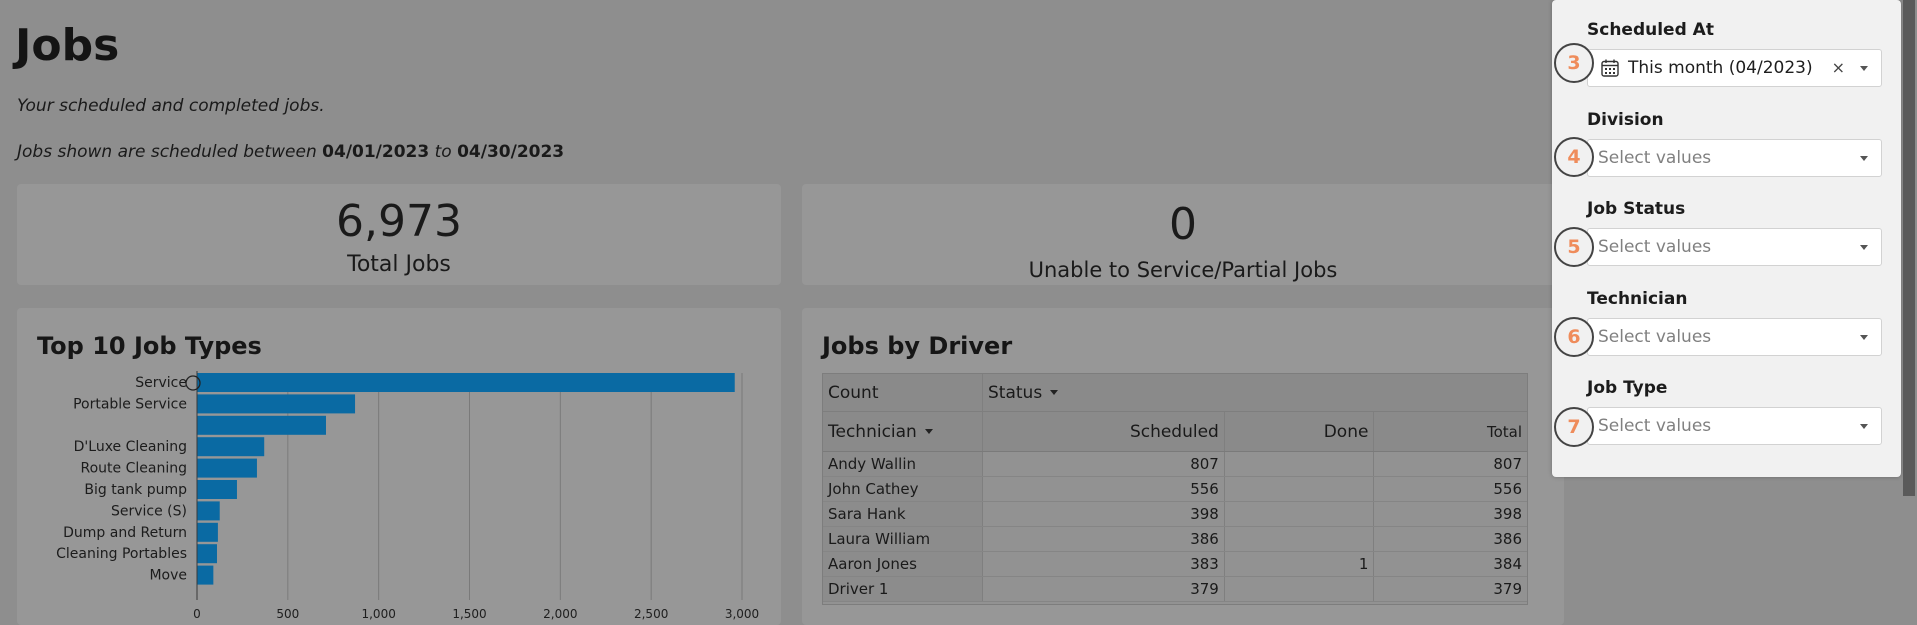  I want to click on table-row: Sara Hank 398 398, so click(1175, 514).